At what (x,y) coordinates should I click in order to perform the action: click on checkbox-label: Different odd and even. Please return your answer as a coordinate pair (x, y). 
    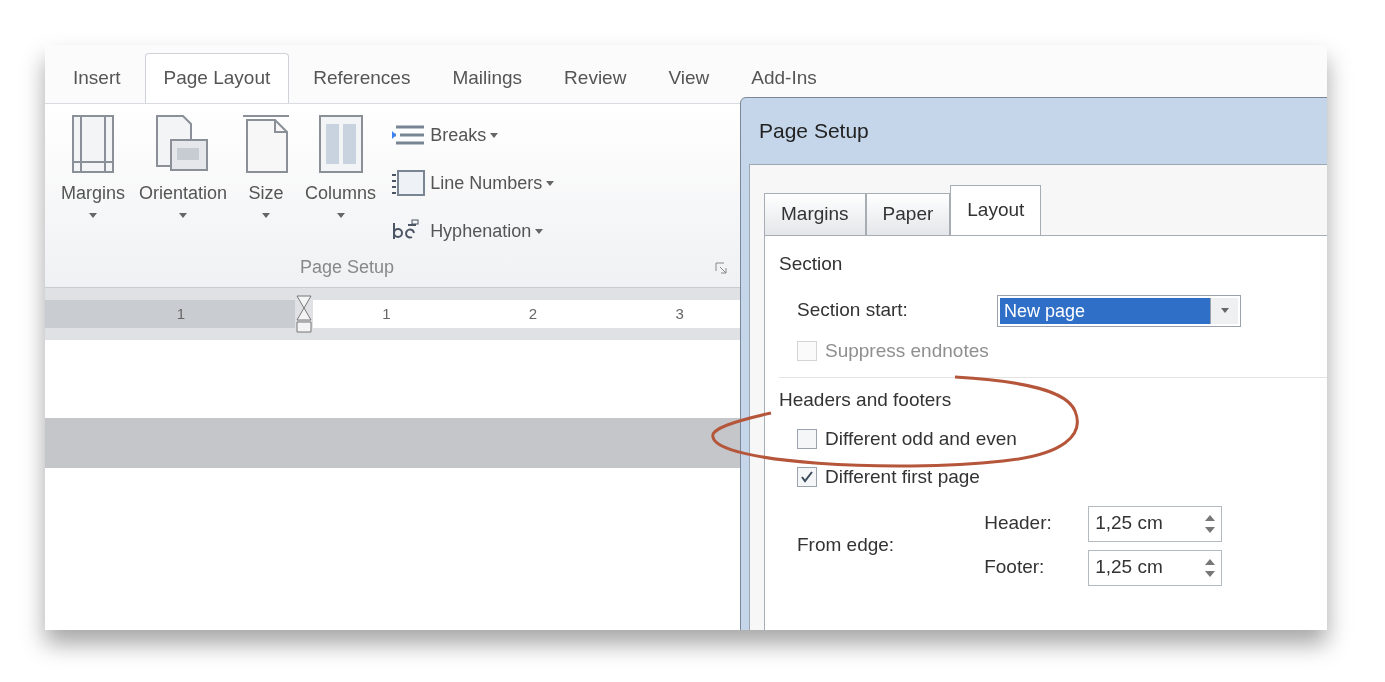
    Looking at the image, I should click on (921, 438).